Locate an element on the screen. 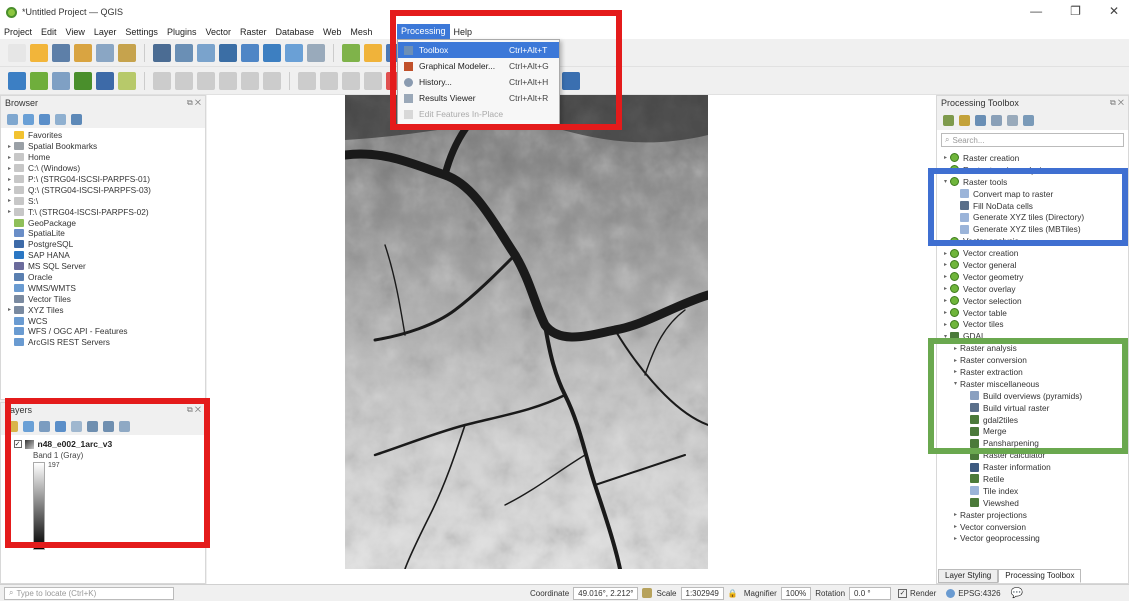 The height and width of the screenshot is (601, 1129). history-icon is located at coordinates (980, 120).